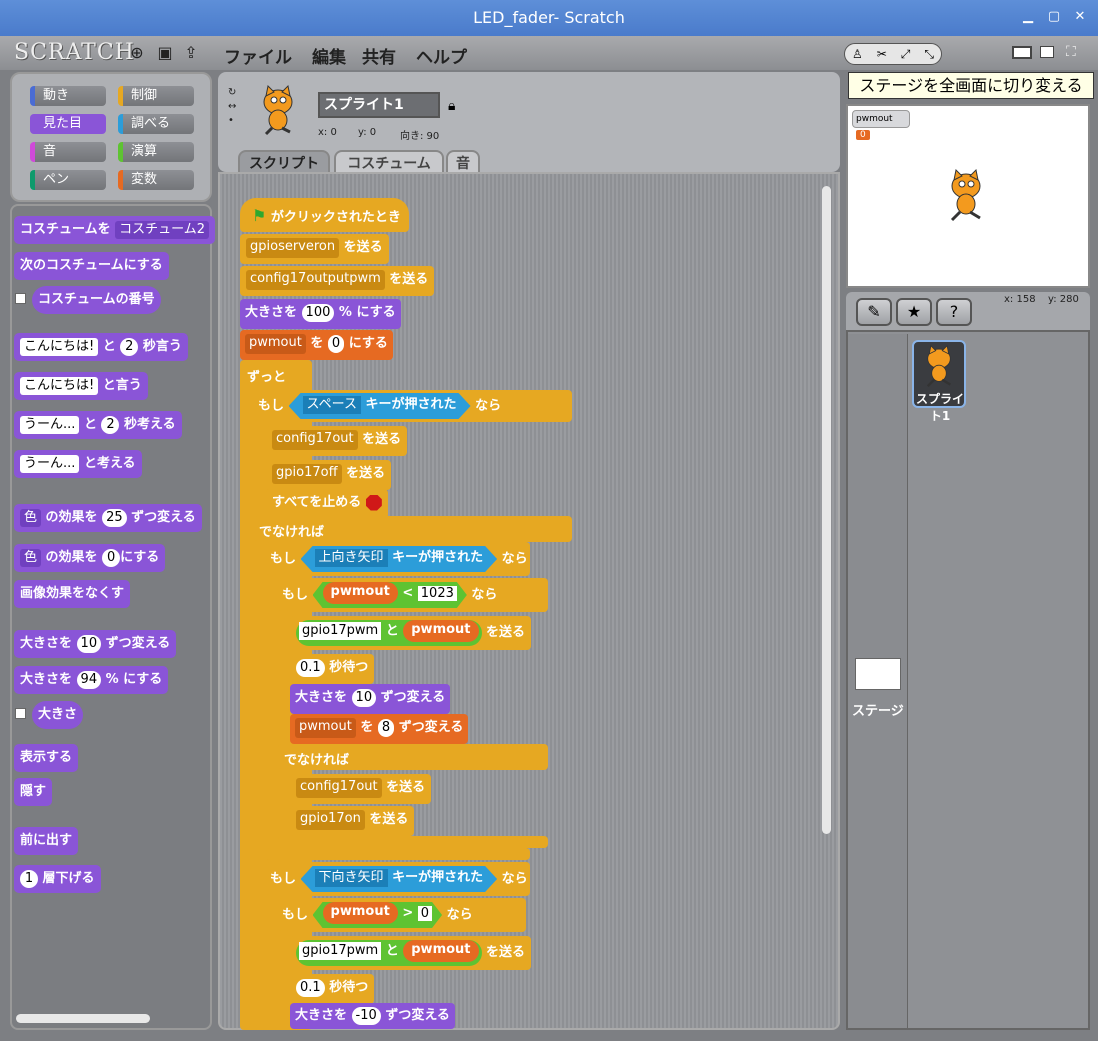 The image size is (1098, 1041). Describe the element at coordinates (372, 1016) in the screenshot. I see `block-change-size: 大きさを -10 ずつ変える` at that location.